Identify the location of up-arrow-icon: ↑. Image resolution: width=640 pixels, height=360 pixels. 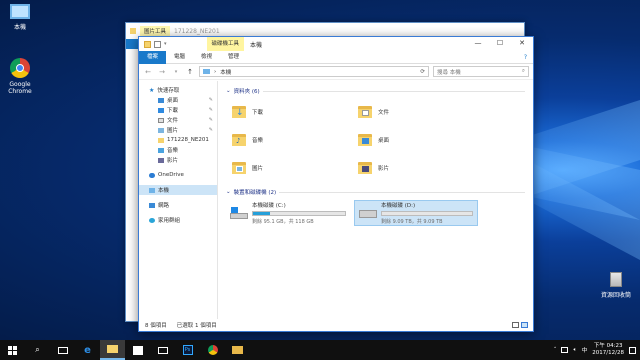
(190, 72).